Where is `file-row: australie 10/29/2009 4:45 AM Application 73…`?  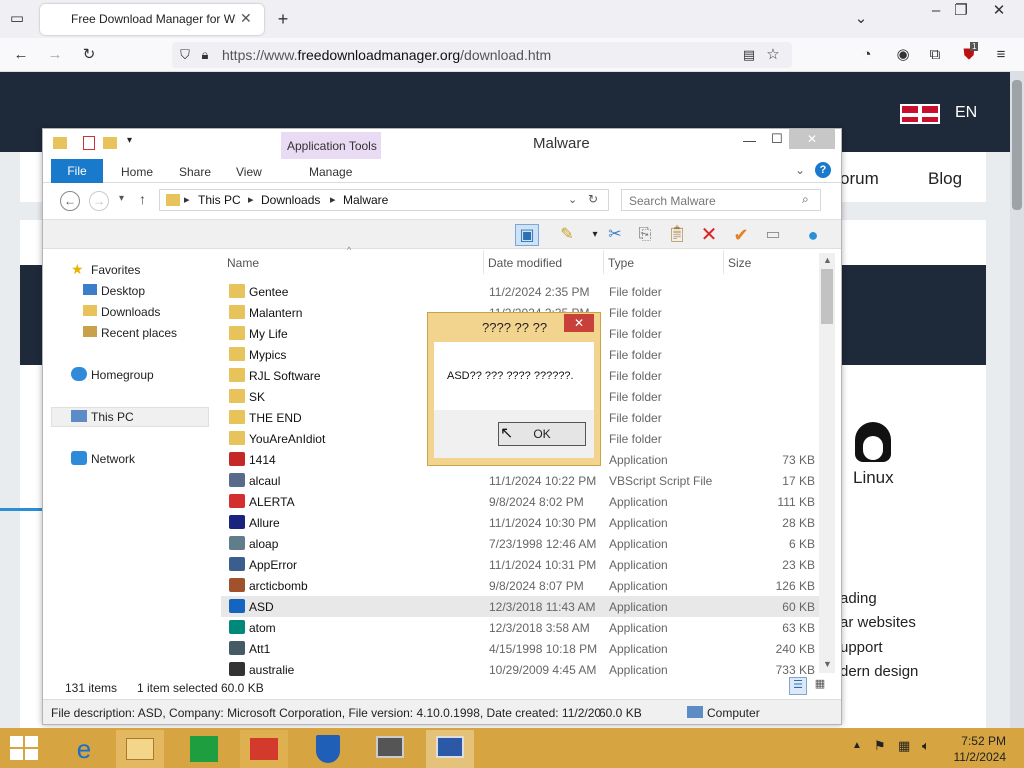 file-row: australie 10/29/2009 4:45 AM Application 73… is located at coordinates (520, 669).